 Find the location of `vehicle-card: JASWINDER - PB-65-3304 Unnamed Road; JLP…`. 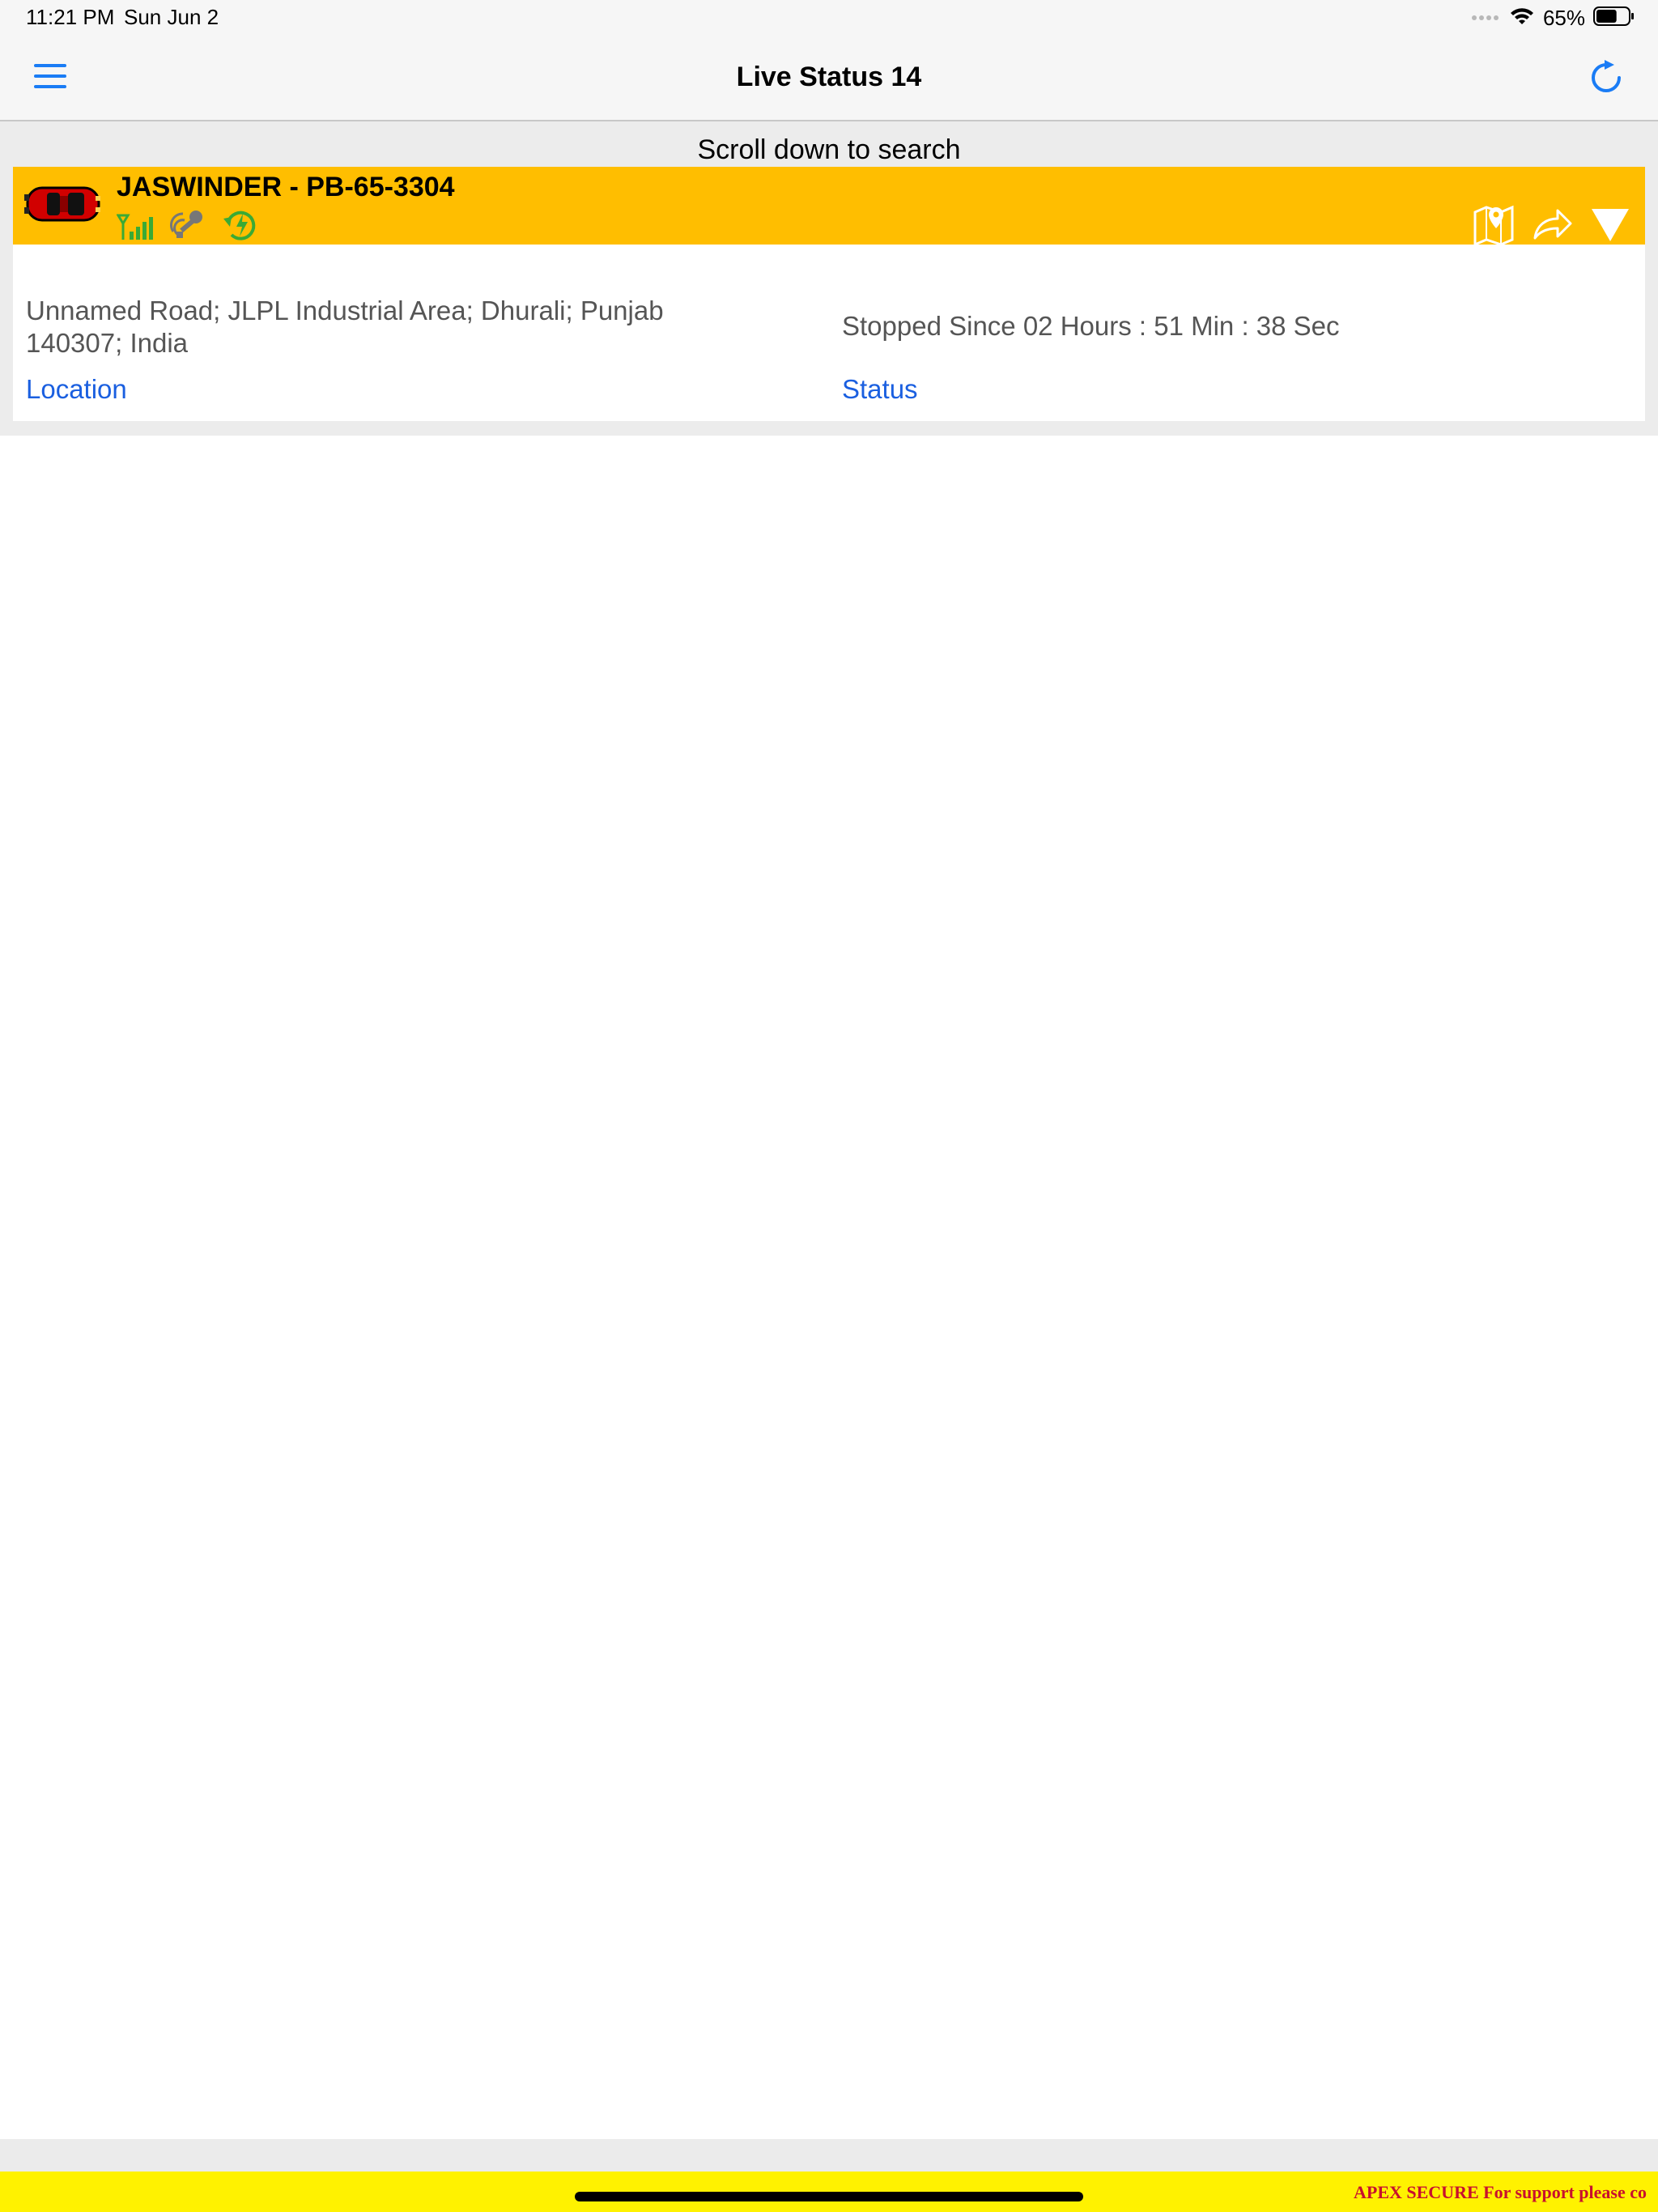

vehicle-card: JASWINDER - PB-65-3304 Unnamed Road; JLP… is located at coordinates (829, 294).